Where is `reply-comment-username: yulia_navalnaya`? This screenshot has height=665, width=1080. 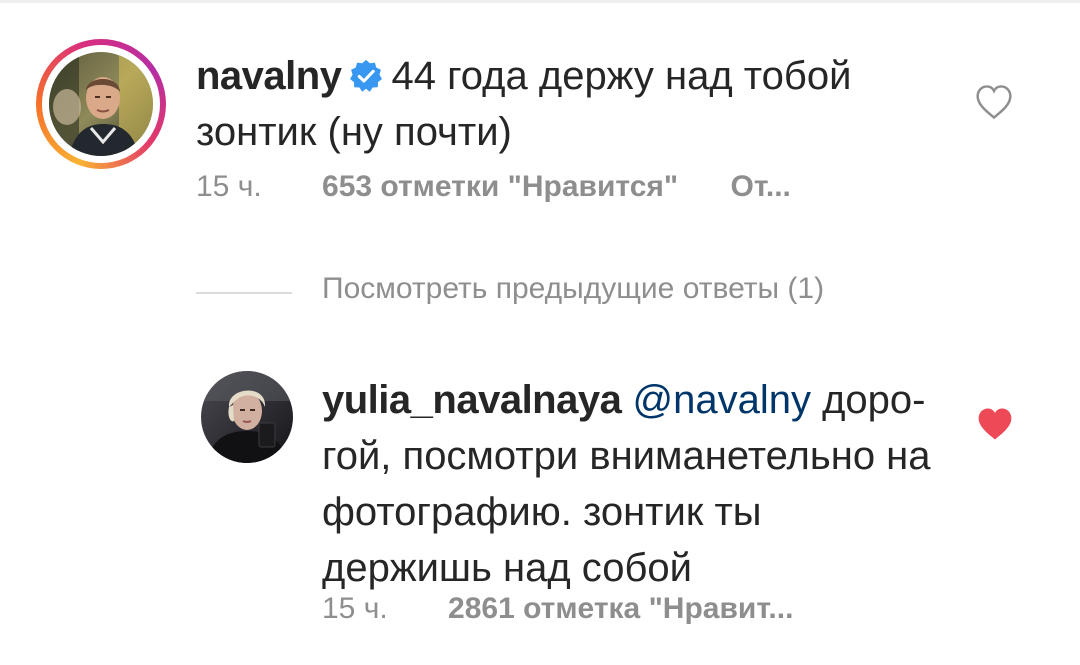
reply-comment-username: yulia_navalnaya is located at coordinates (472, 400).